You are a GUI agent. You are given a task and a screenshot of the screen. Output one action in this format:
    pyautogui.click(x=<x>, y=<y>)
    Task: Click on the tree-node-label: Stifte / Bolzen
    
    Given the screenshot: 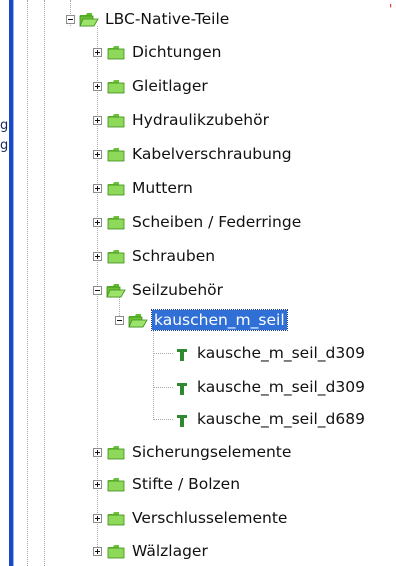 What is the action you would take?
    pyautogui.click(x=186, y=484)
    